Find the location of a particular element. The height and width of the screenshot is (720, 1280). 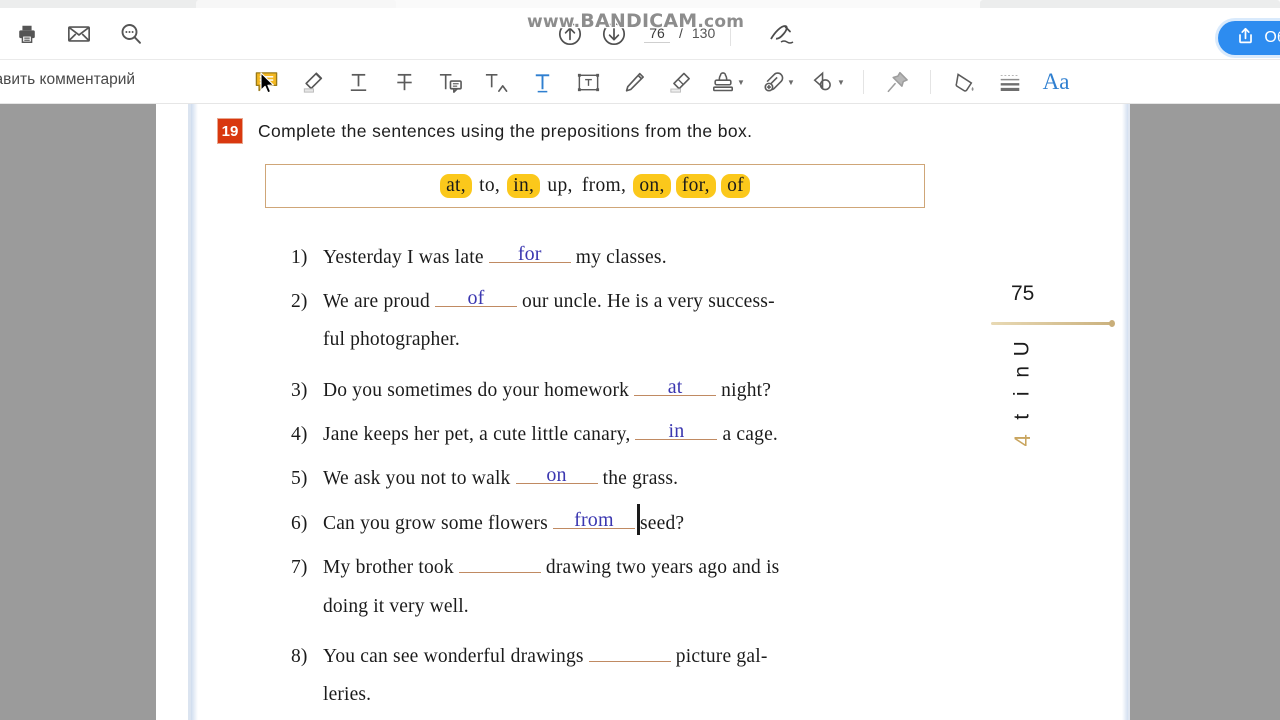

sentence-text-before: We are proud is located at coordinates (376, 301).